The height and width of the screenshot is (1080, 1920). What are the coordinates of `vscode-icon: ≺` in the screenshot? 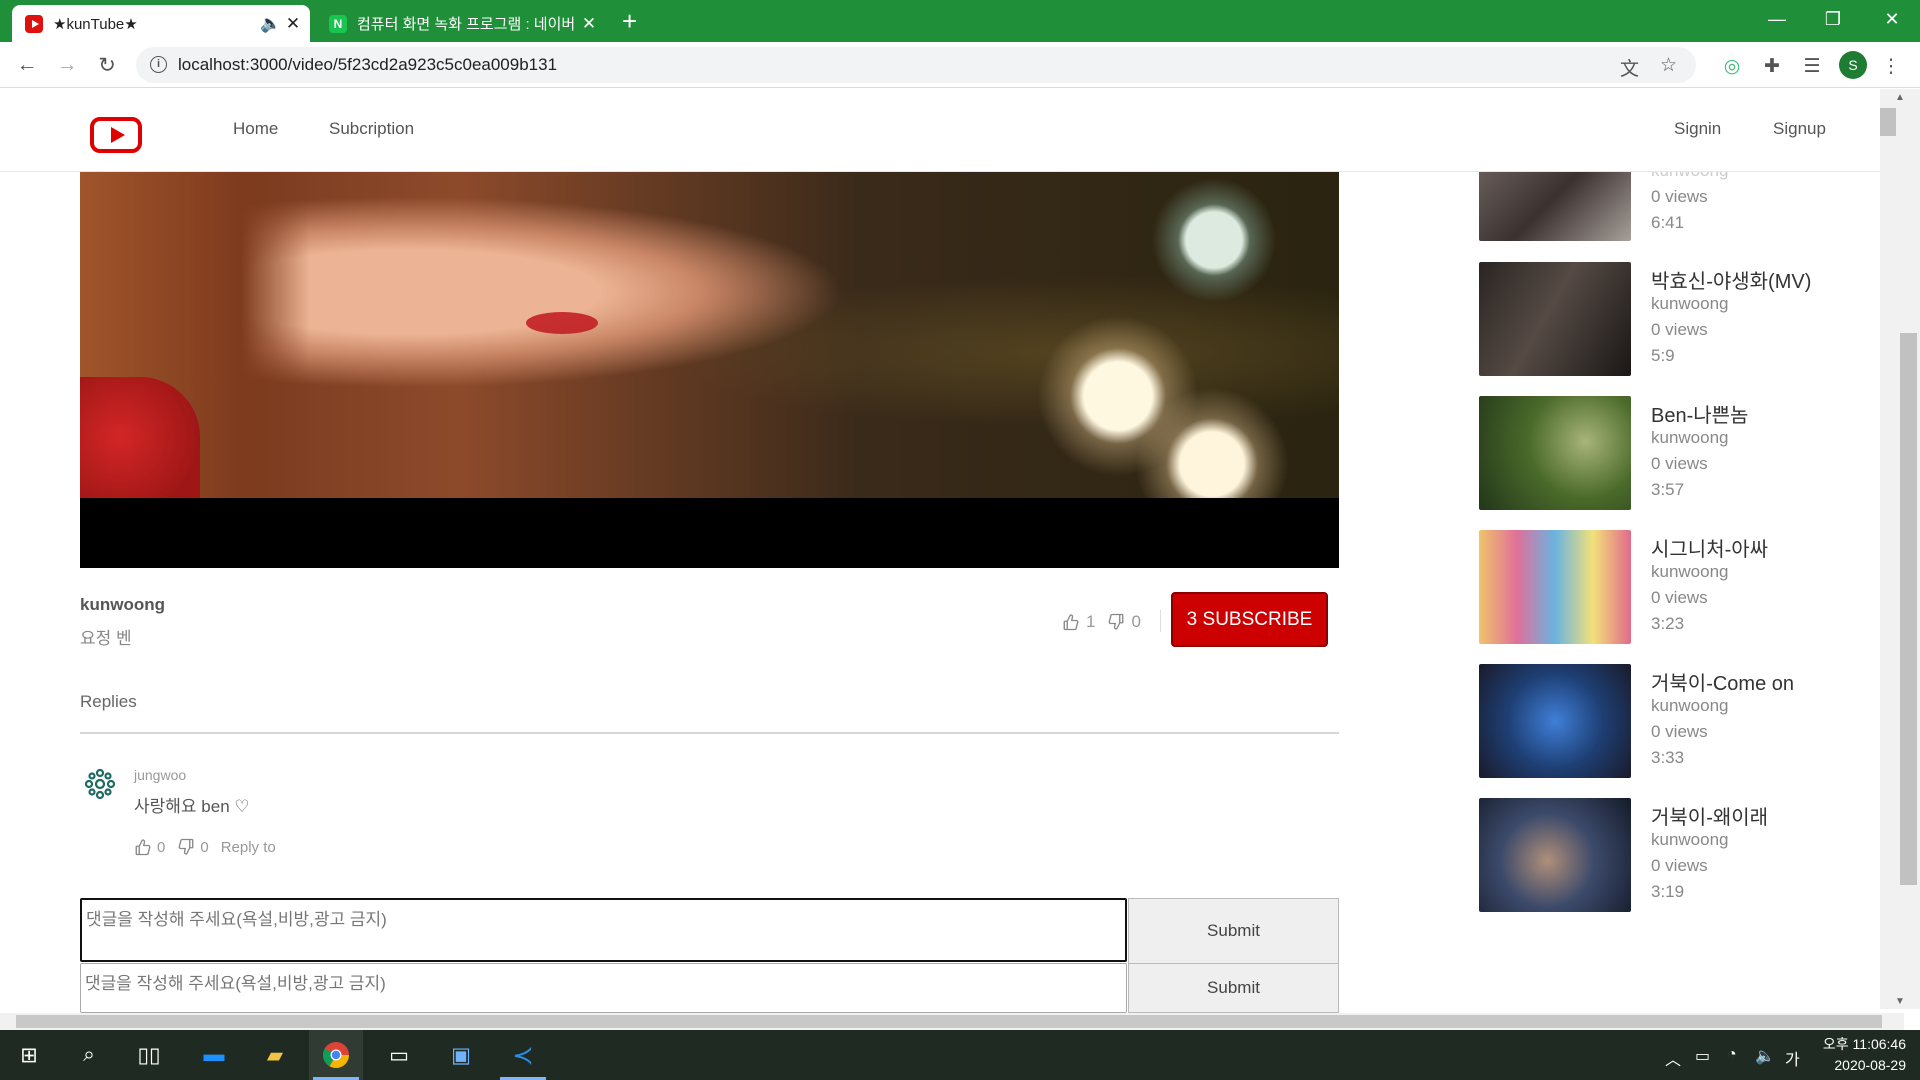 It's located at (523, 1055).